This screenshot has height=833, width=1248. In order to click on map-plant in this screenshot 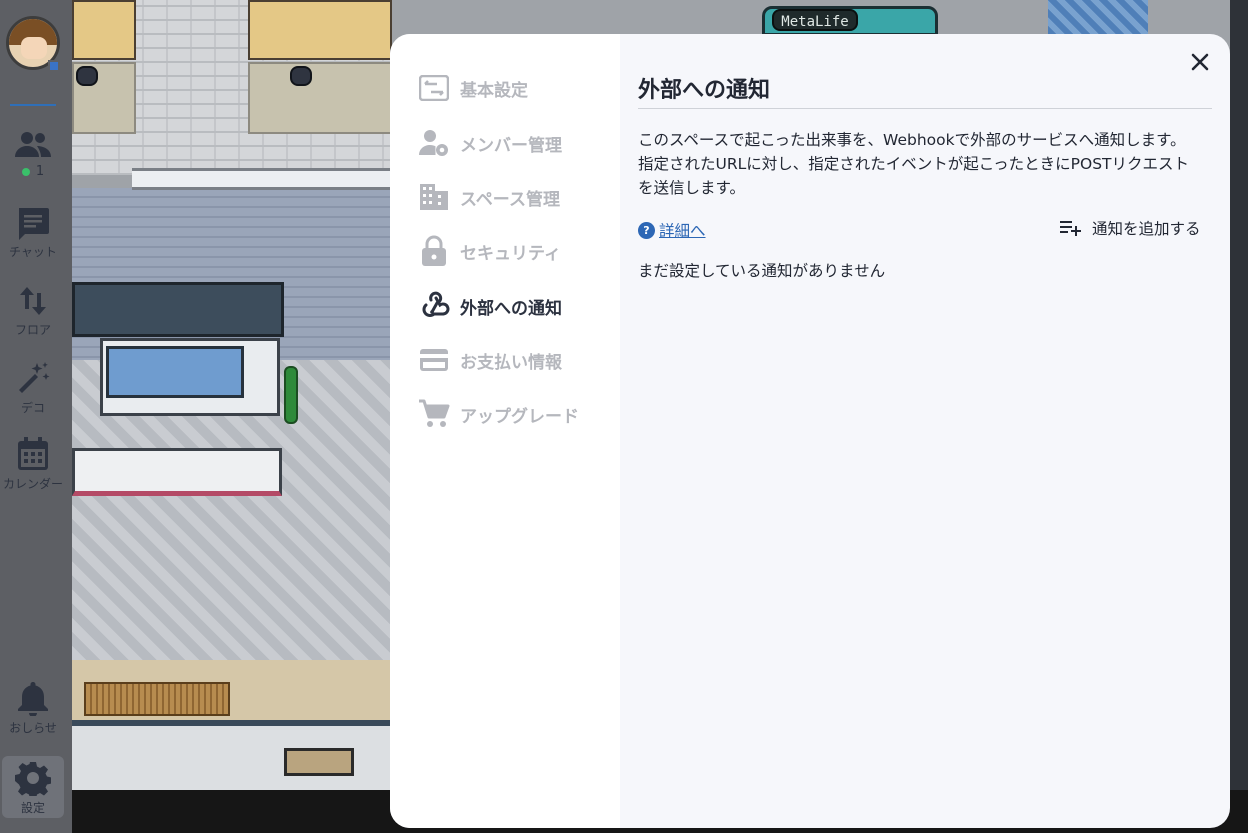, I will do `click(291, 395)`.